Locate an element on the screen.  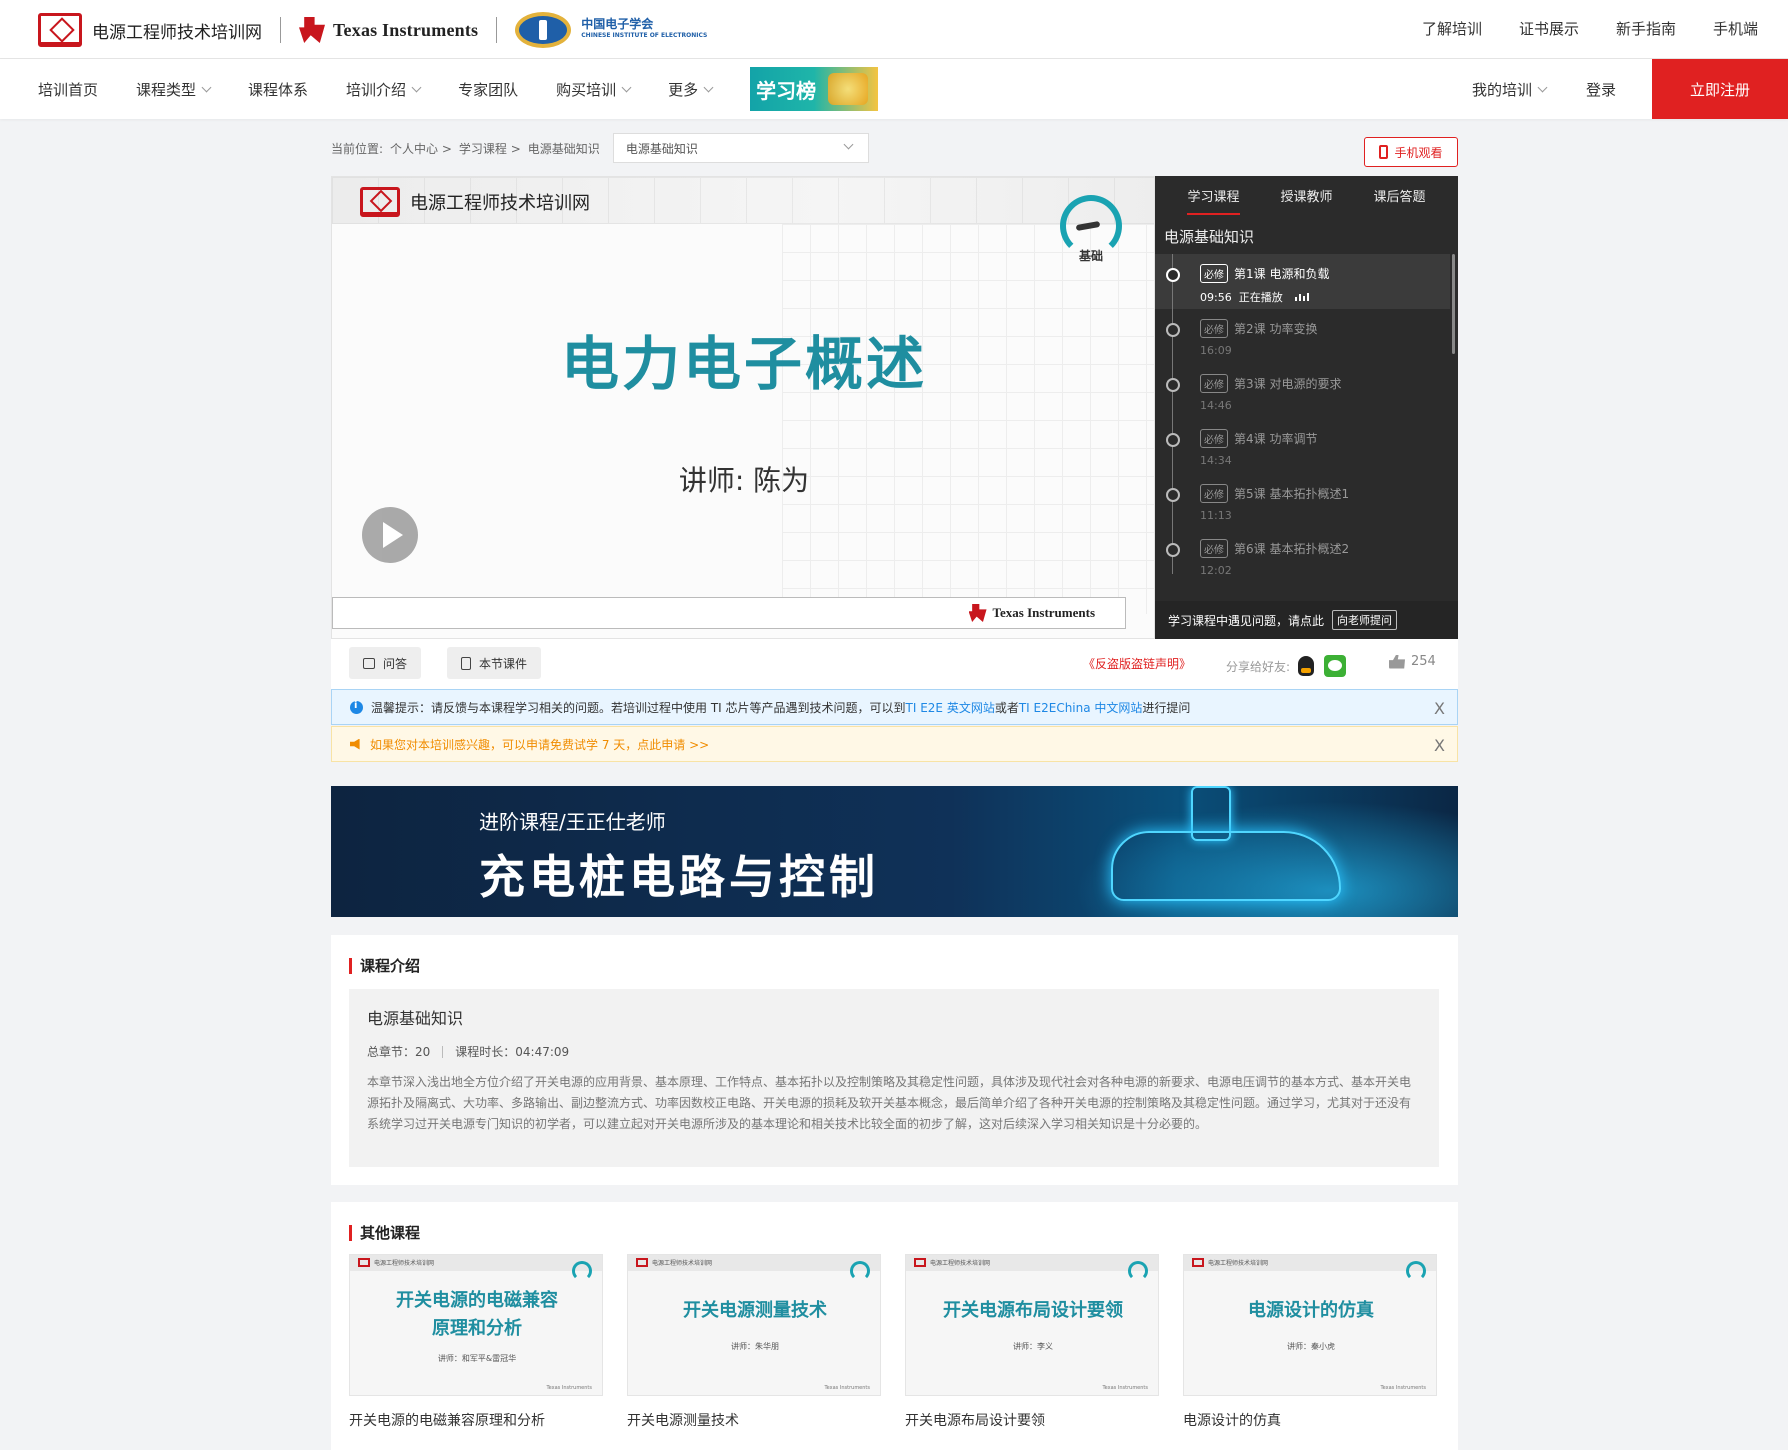
nav-home: 培训首页 is located at coordinates (68, 89).